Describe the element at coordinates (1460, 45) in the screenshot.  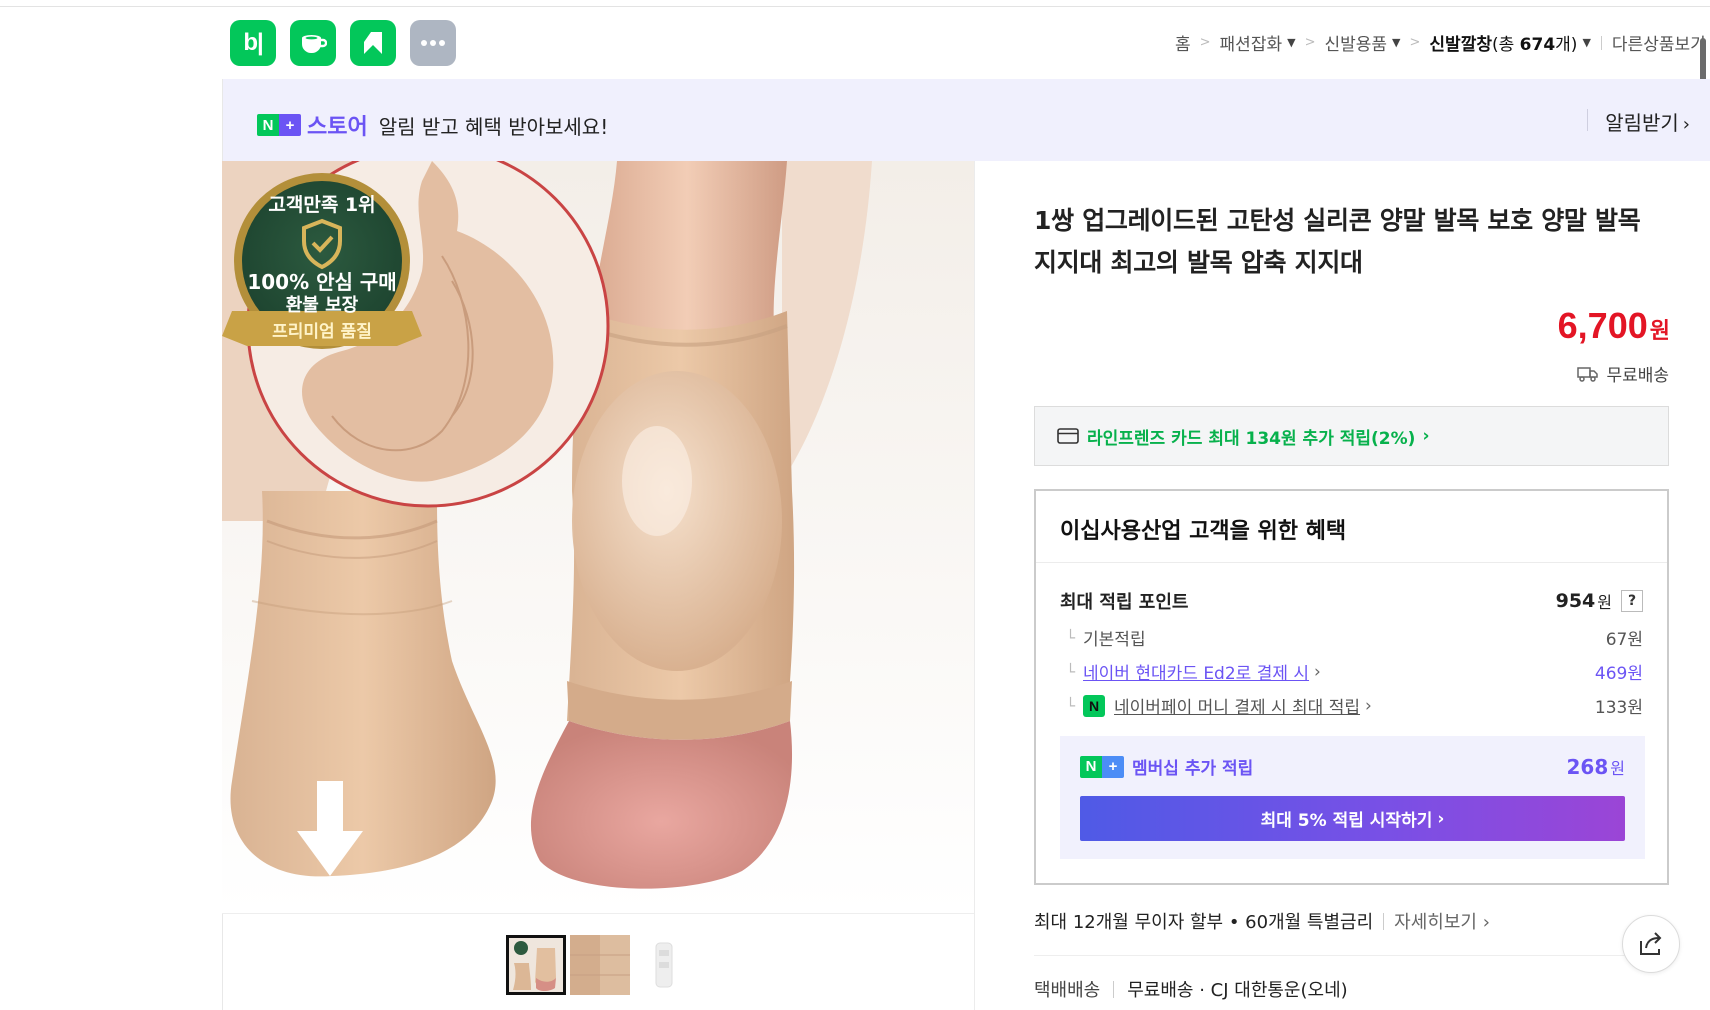
I see `breadcrumb-current-label: 신발깔창` at that location.